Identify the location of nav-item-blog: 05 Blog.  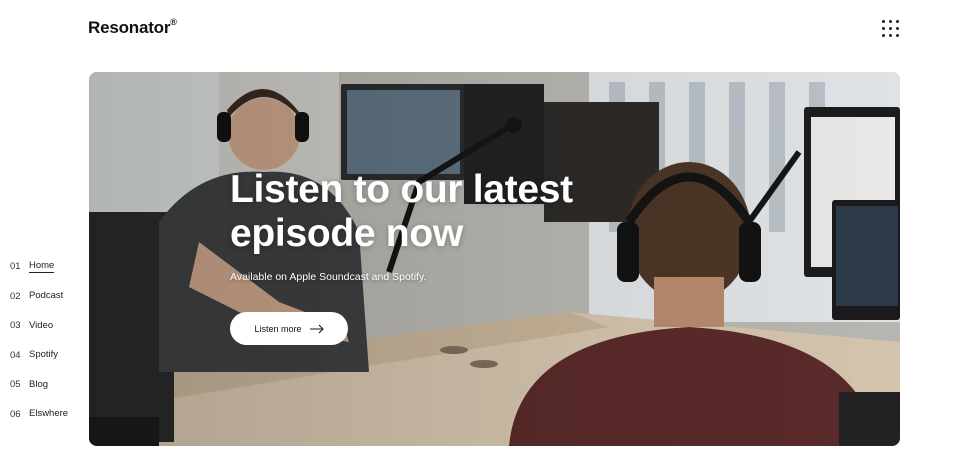
(39, 385).